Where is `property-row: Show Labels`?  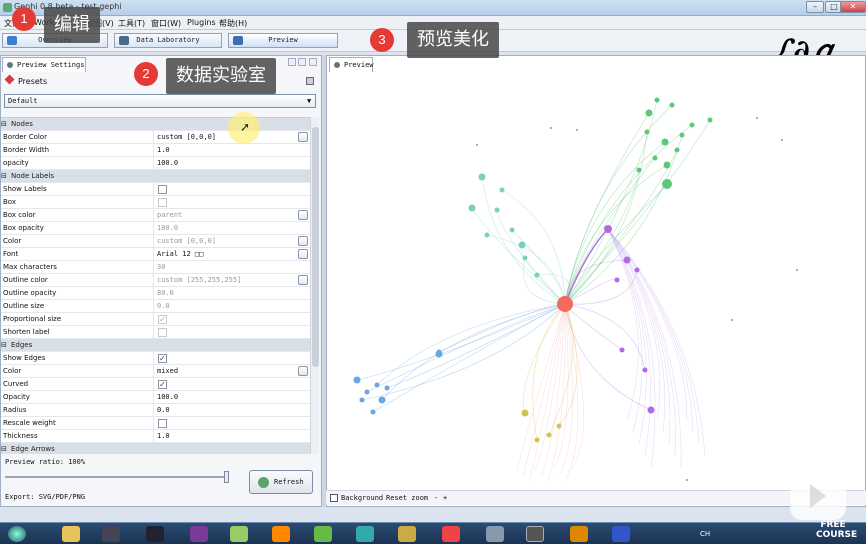 property-row: Show Labels is located at coordinates (155, 189).